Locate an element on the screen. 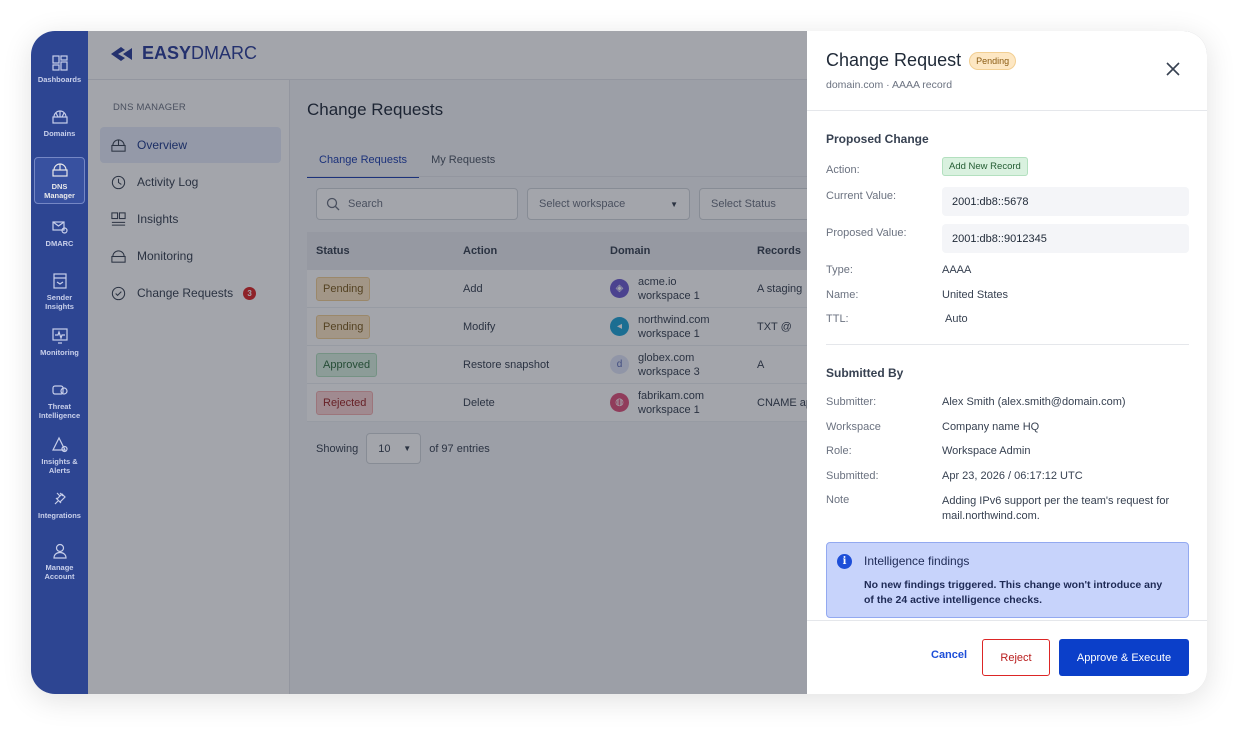  proposed-value-field: 2001:db8::9012345 is located at coordinates (1065, 238).